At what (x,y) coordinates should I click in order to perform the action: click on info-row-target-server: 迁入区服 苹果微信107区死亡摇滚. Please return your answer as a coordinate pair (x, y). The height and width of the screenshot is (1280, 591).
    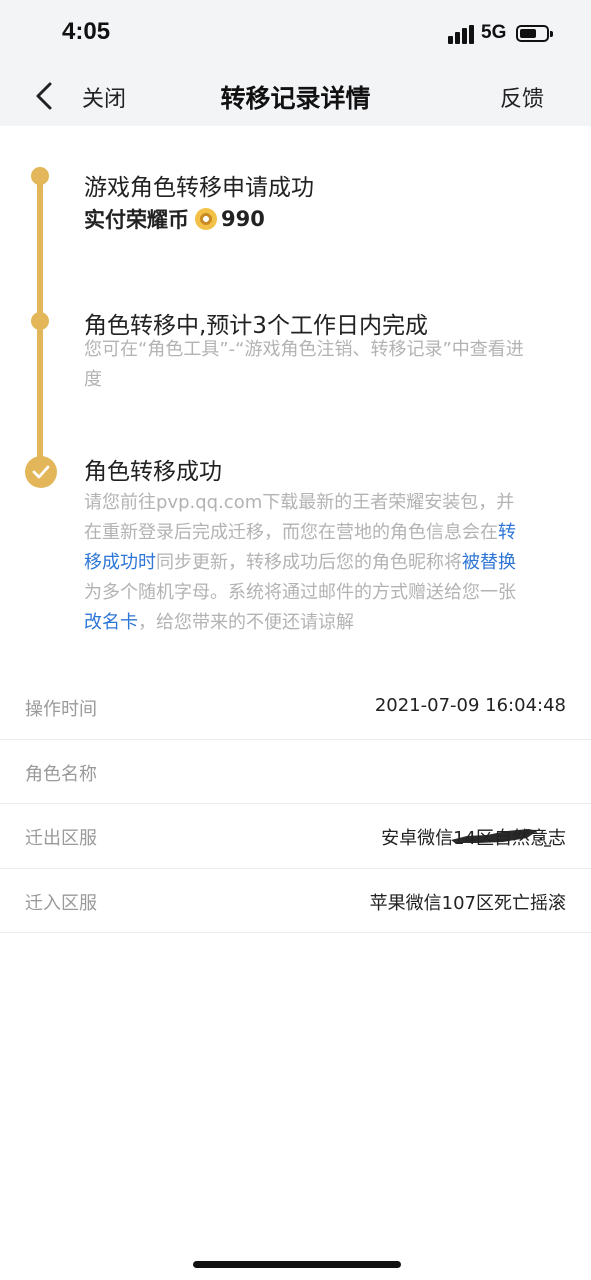
    Looking at the image, I should click on (295, 901).